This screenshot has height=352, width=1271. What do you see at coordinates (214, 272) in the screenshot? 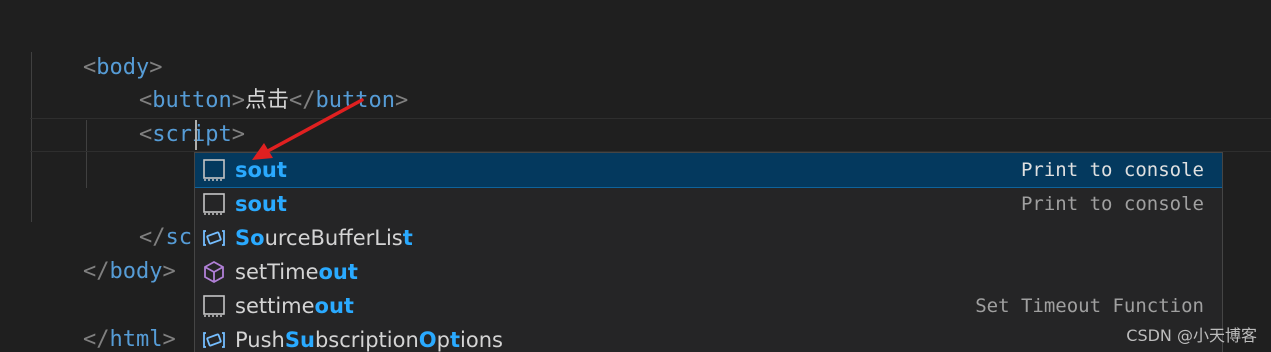
I see `method-icon` at bounding box center [214, 272].